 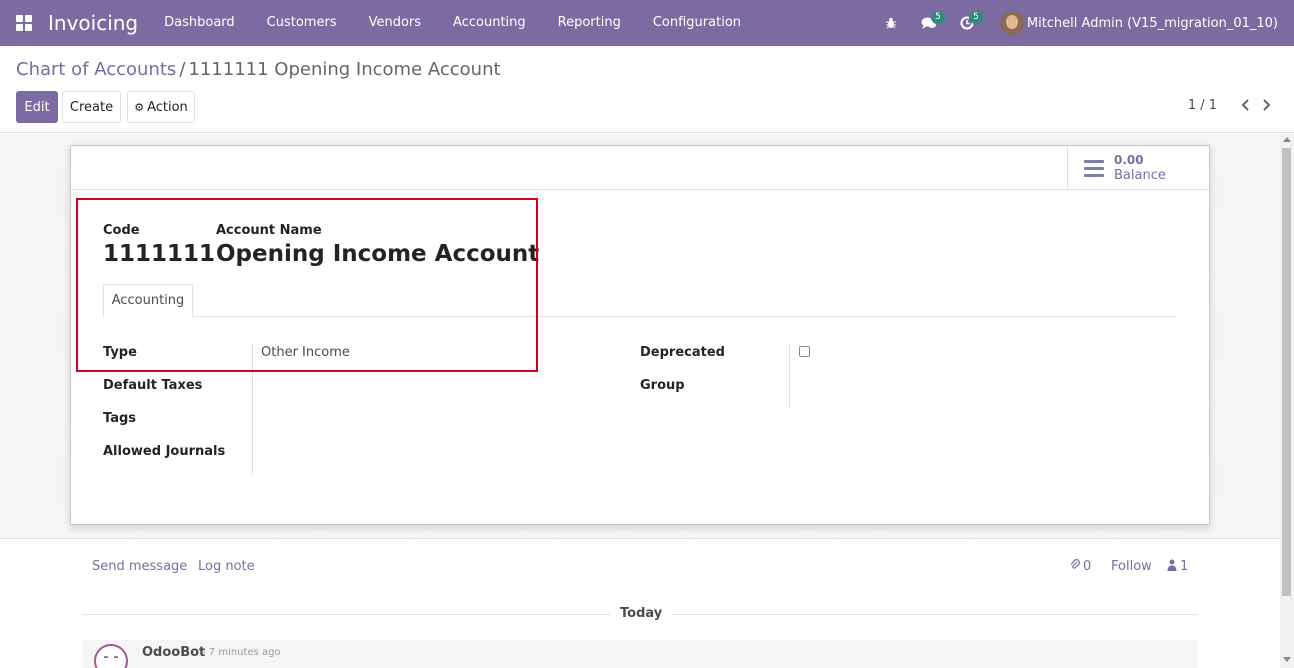 What do you see at coordinates (93, 23) in the screenshot?
I see `app-name: Invoicing` at bounding box center [93, 23].